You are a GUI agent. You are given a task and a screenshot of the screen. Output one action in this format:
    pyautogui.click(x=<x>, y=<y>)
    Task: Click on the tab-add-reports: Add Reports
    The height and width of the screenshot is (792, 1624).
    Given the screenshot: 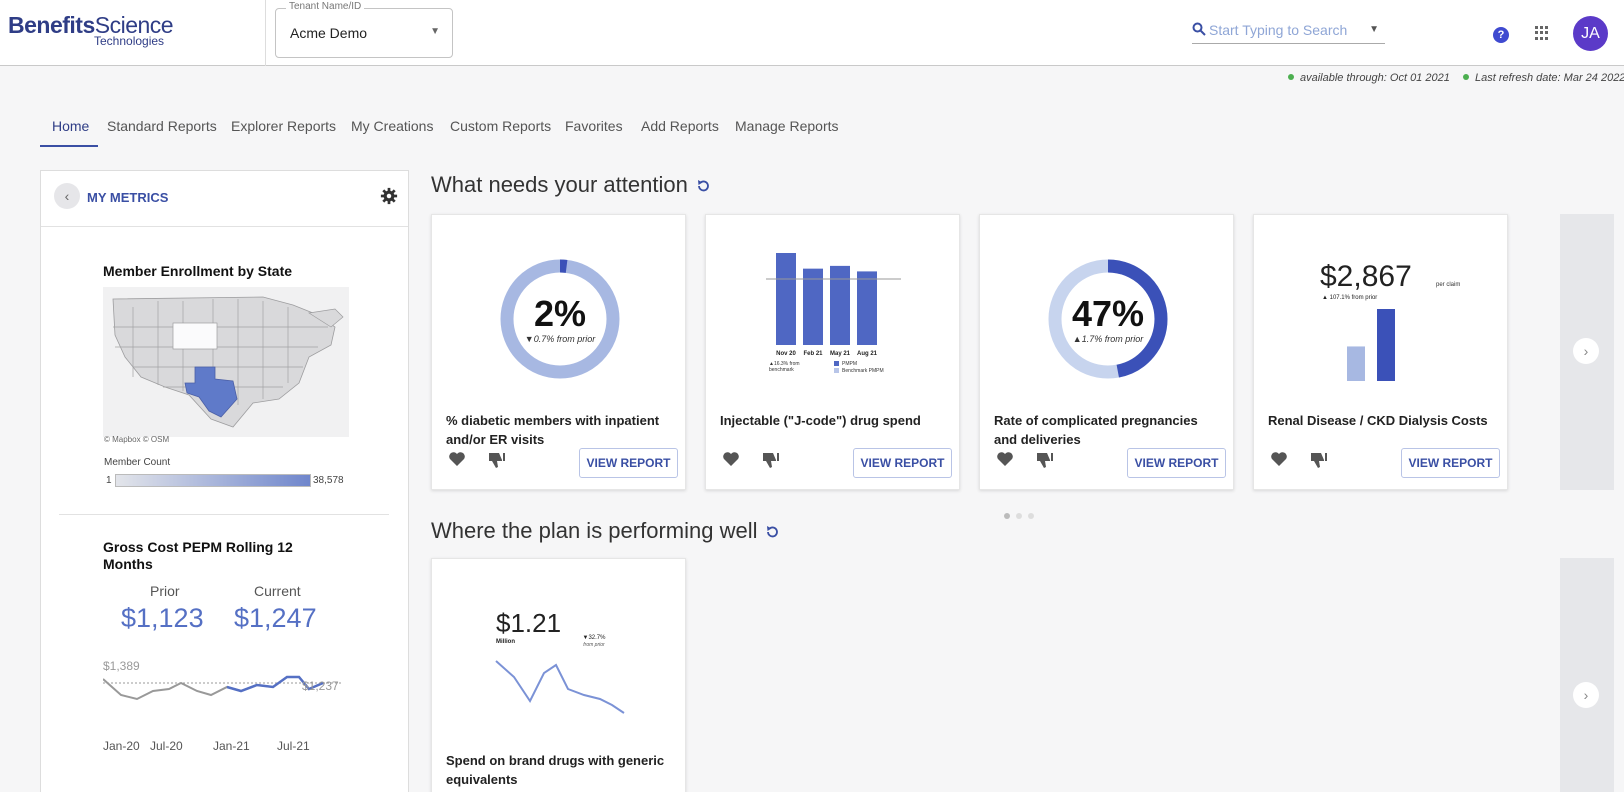 What is the action you would take?
    pyautogui.click(x=680, y=126)
    